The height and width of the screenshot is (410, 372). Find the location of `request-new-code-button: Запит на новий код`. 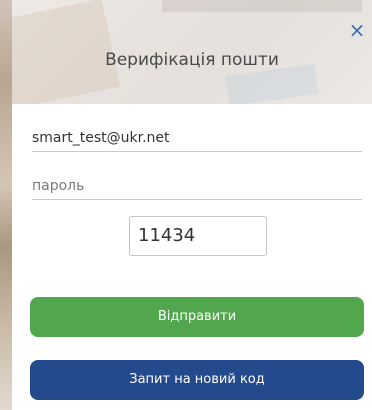

request-new-code-button: Запит на новий код is located at coordinates (197, 380).